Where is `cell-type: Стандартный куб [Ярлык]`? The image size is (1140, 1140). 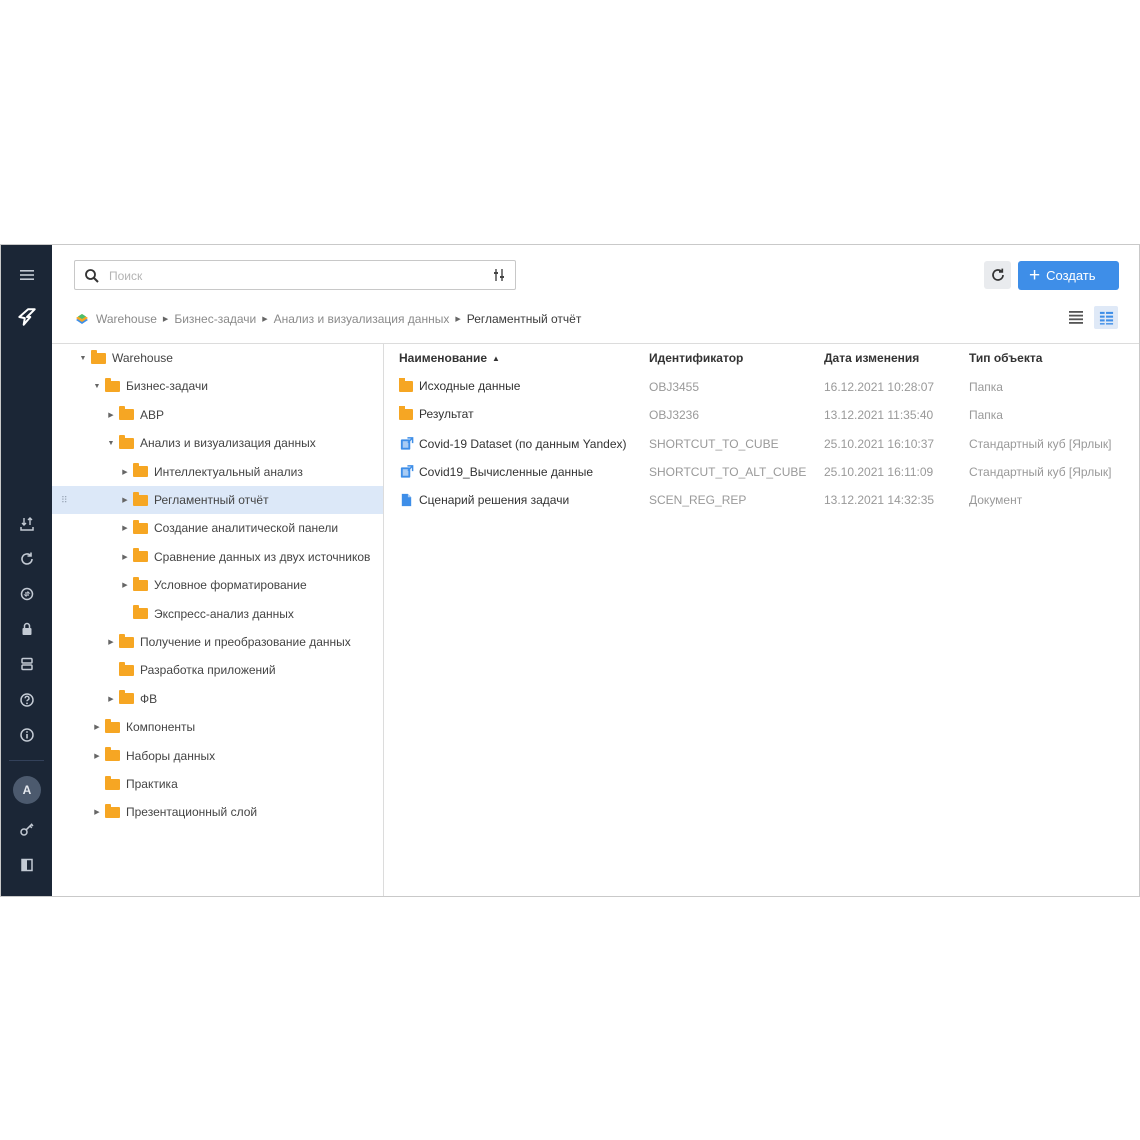 cell-type: Стандартный куб [Ярлык] is located at coordinates (1040, 471).